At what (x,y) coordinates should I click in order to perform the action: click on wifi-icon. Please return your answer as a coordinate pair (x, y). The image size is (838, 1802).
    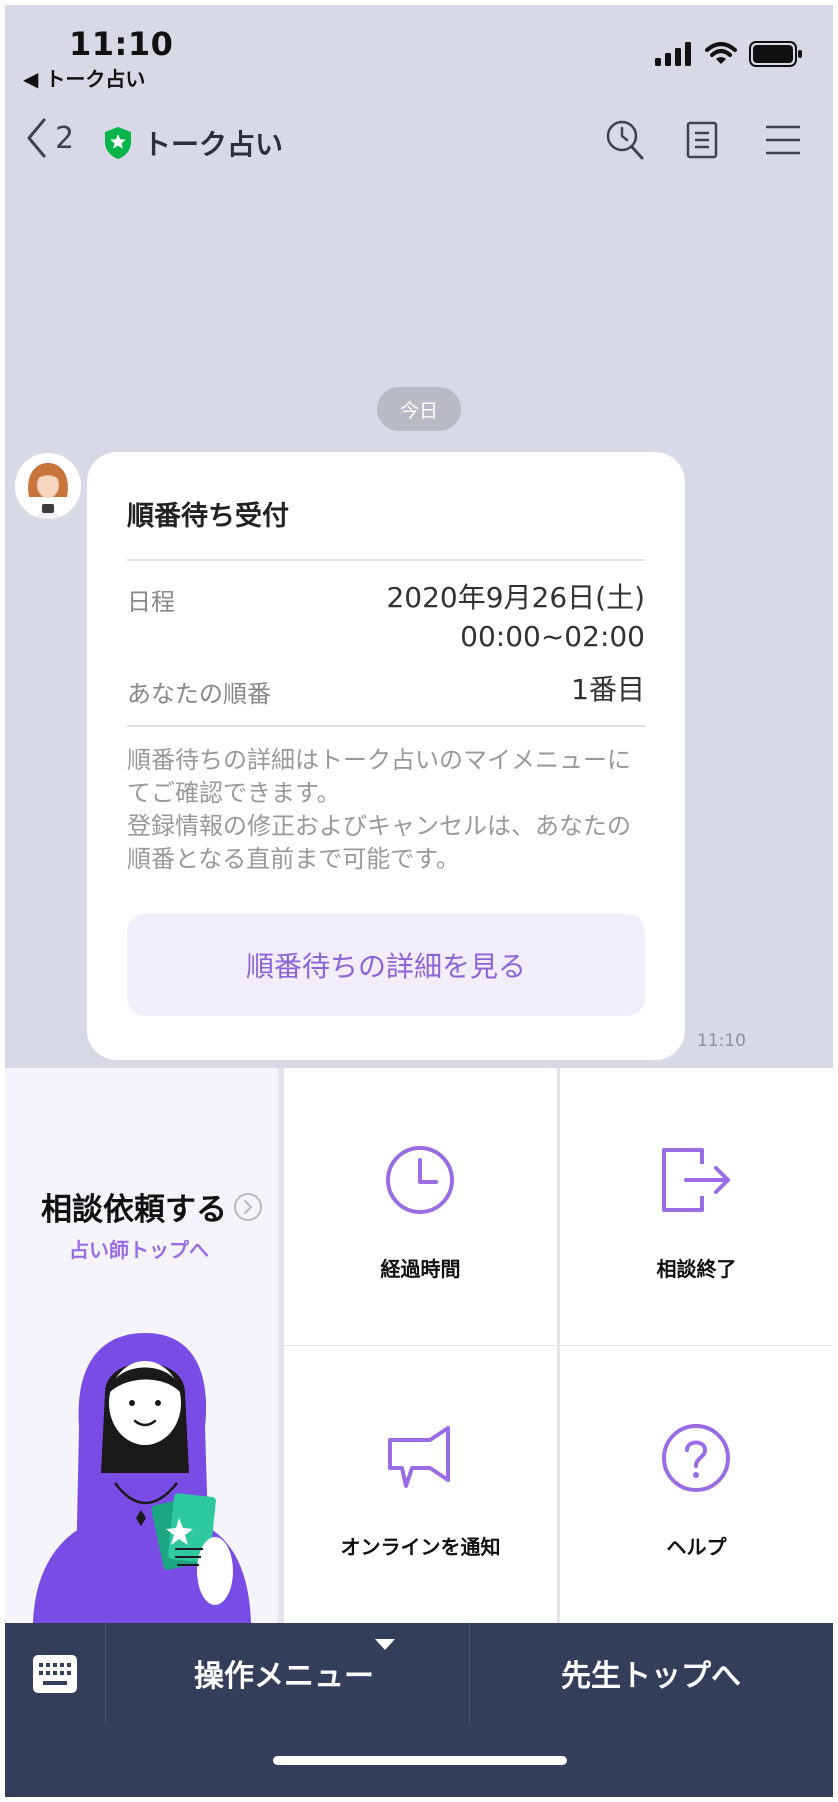
    Looking at the image, I should click on (721, 53).